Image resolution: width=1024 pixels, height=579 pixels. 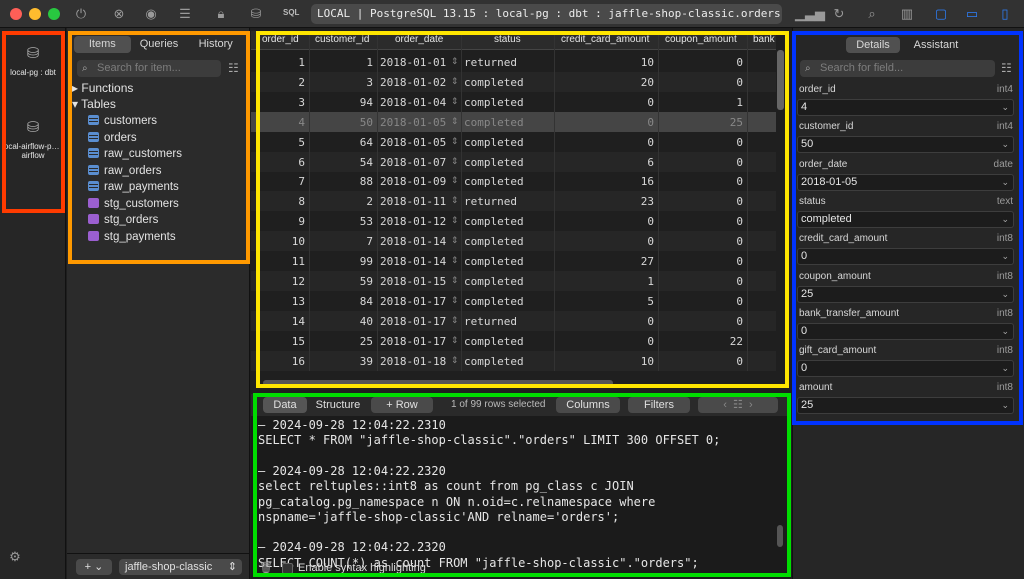 What do you see at coordinates (185, 14) in the screenshot?
I see `list-icon: ☰` at bounding box center [185, 14].